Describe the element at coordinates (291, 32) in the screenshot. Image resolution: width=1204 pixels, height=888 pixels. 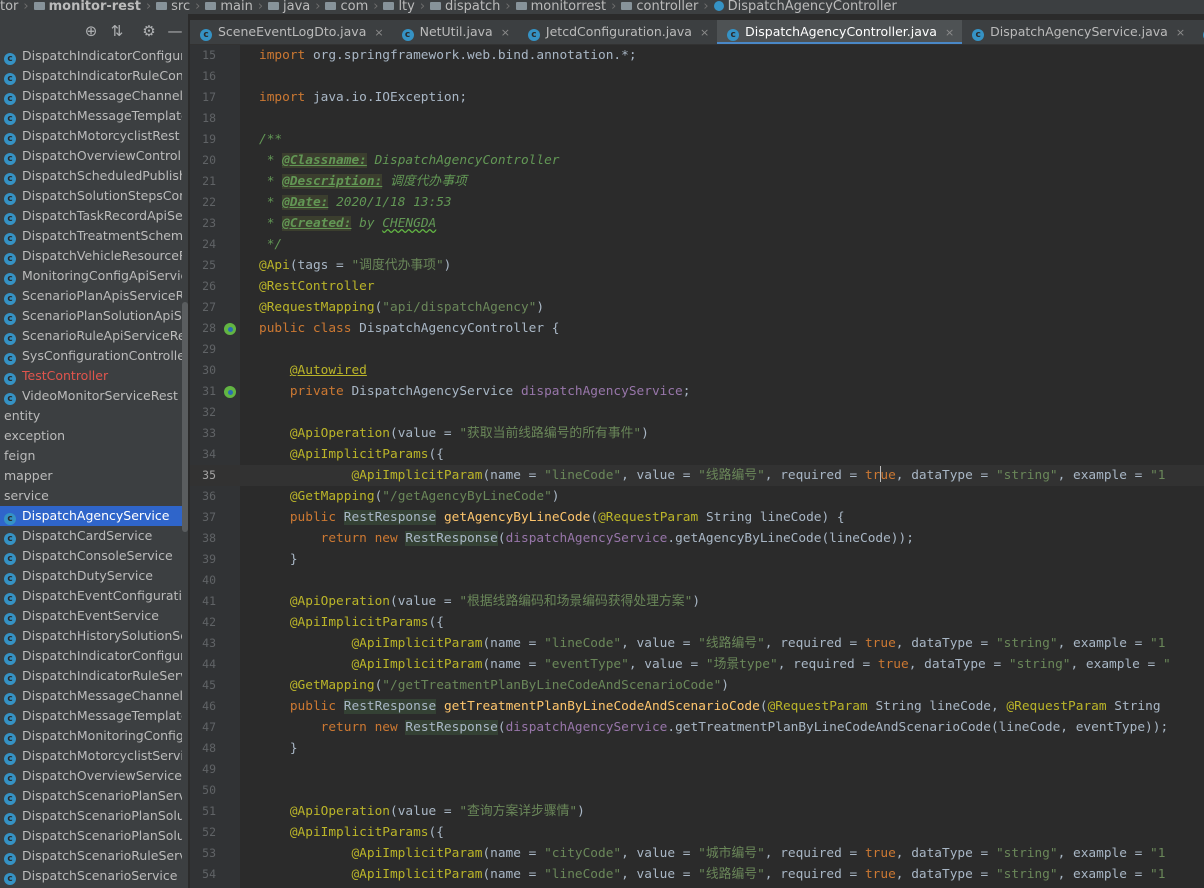
I see `editor-tab: c SceneEventLogDto.java ×` at that location.